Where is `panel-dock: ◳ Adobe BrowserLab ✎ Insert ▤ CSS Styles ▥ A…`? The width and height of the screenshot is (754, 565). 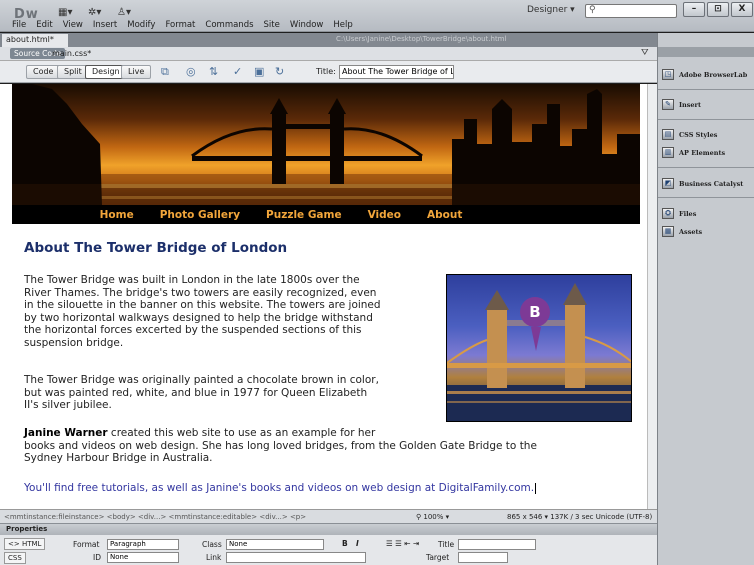 panel-dock: ◳ Adobe BrowserLab ✎ Insert ▤ CSS Styles ▥ A… is located at coordinates (705, 299).